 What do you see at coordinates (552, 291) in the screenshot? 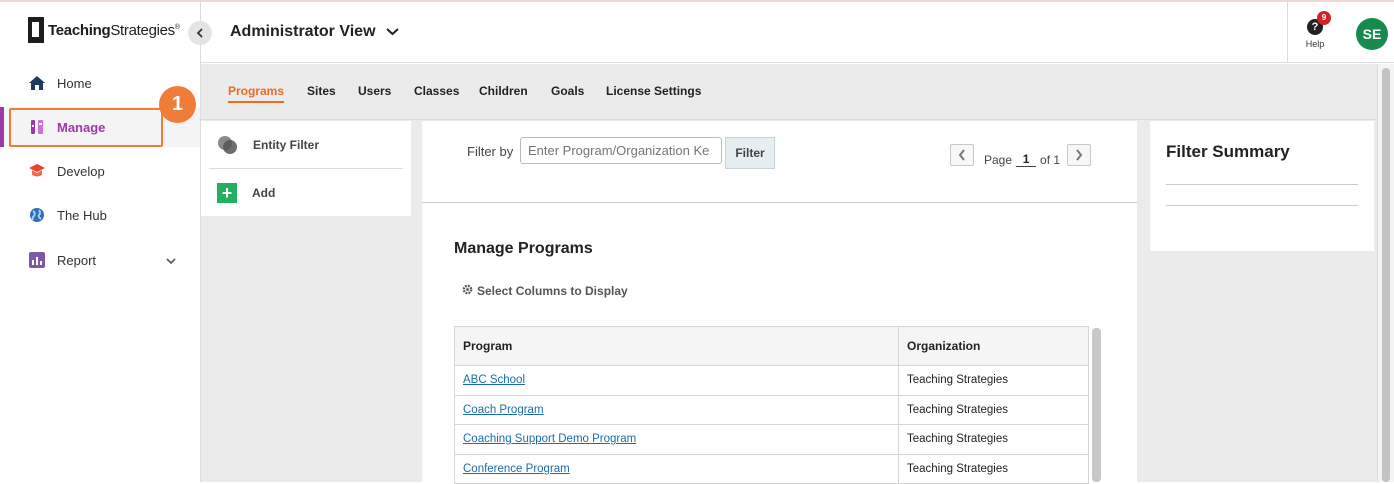
I see `select-columns-label: Select Columns to Display` at bounding box center [552, 291].